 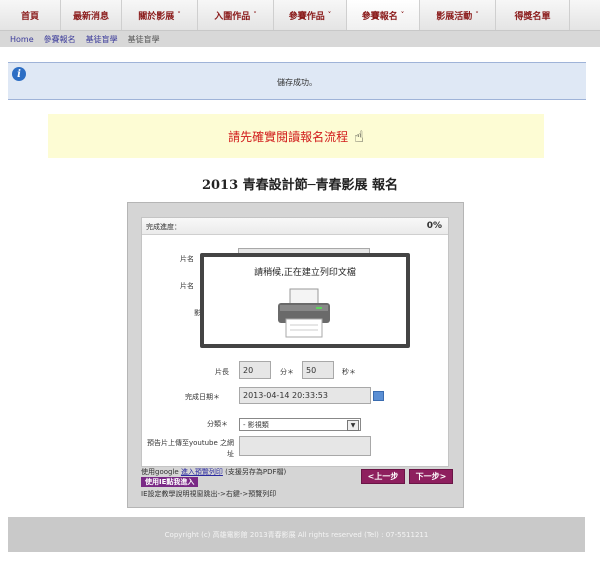 I want to click on info-banner: i 儲存成功。, so click(x=297, y=81).